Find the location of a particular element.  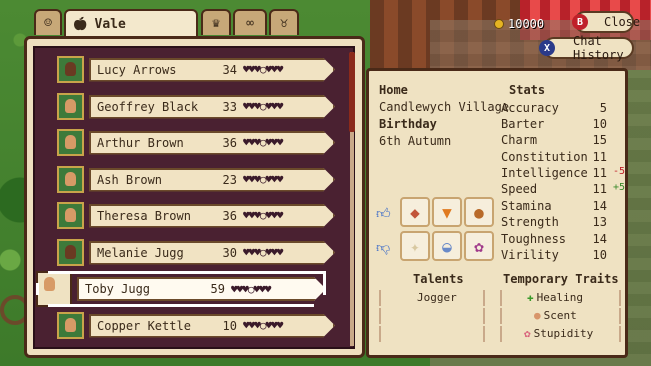

tab-relationships: ∞ is located at coordinates (250, 22).